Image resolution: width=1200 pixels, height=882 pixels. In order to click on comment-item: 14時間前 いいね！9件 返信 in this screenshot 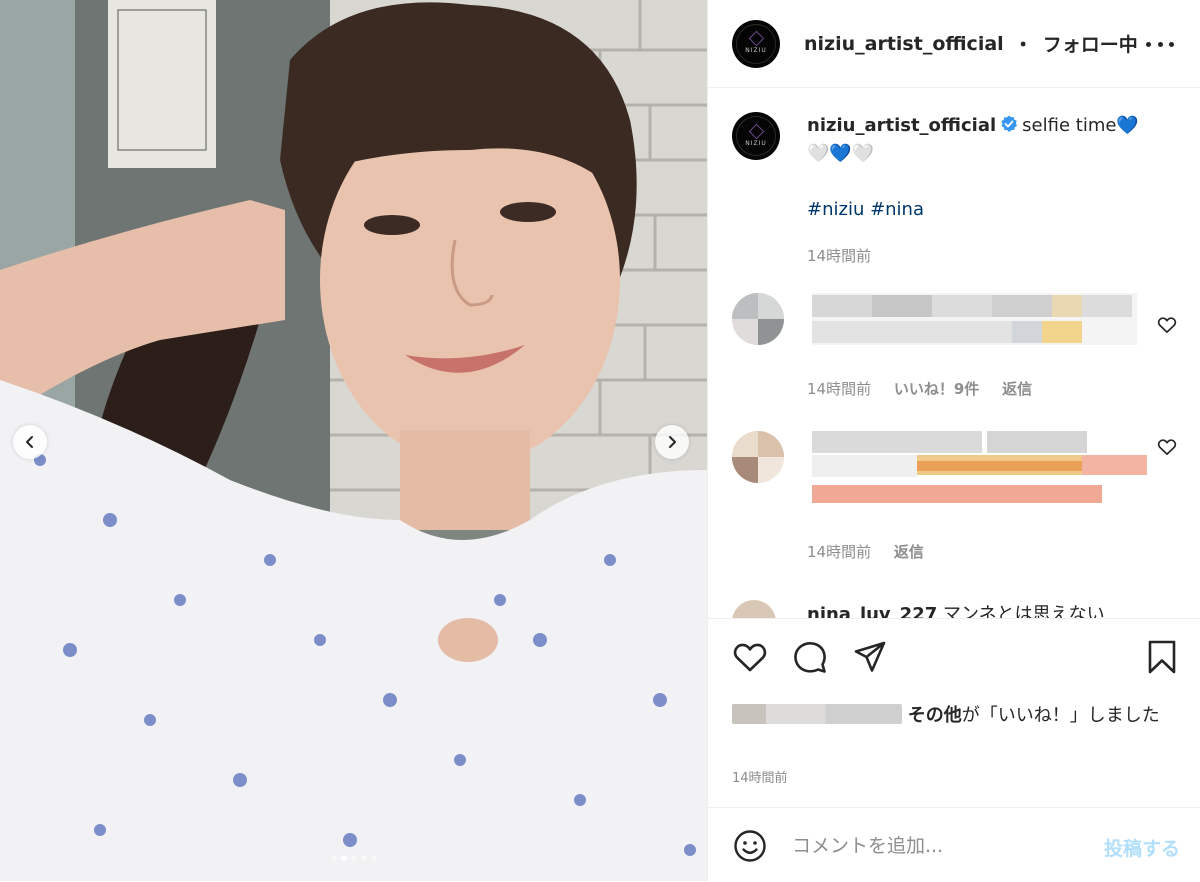, I will do `click(954, 348)`.